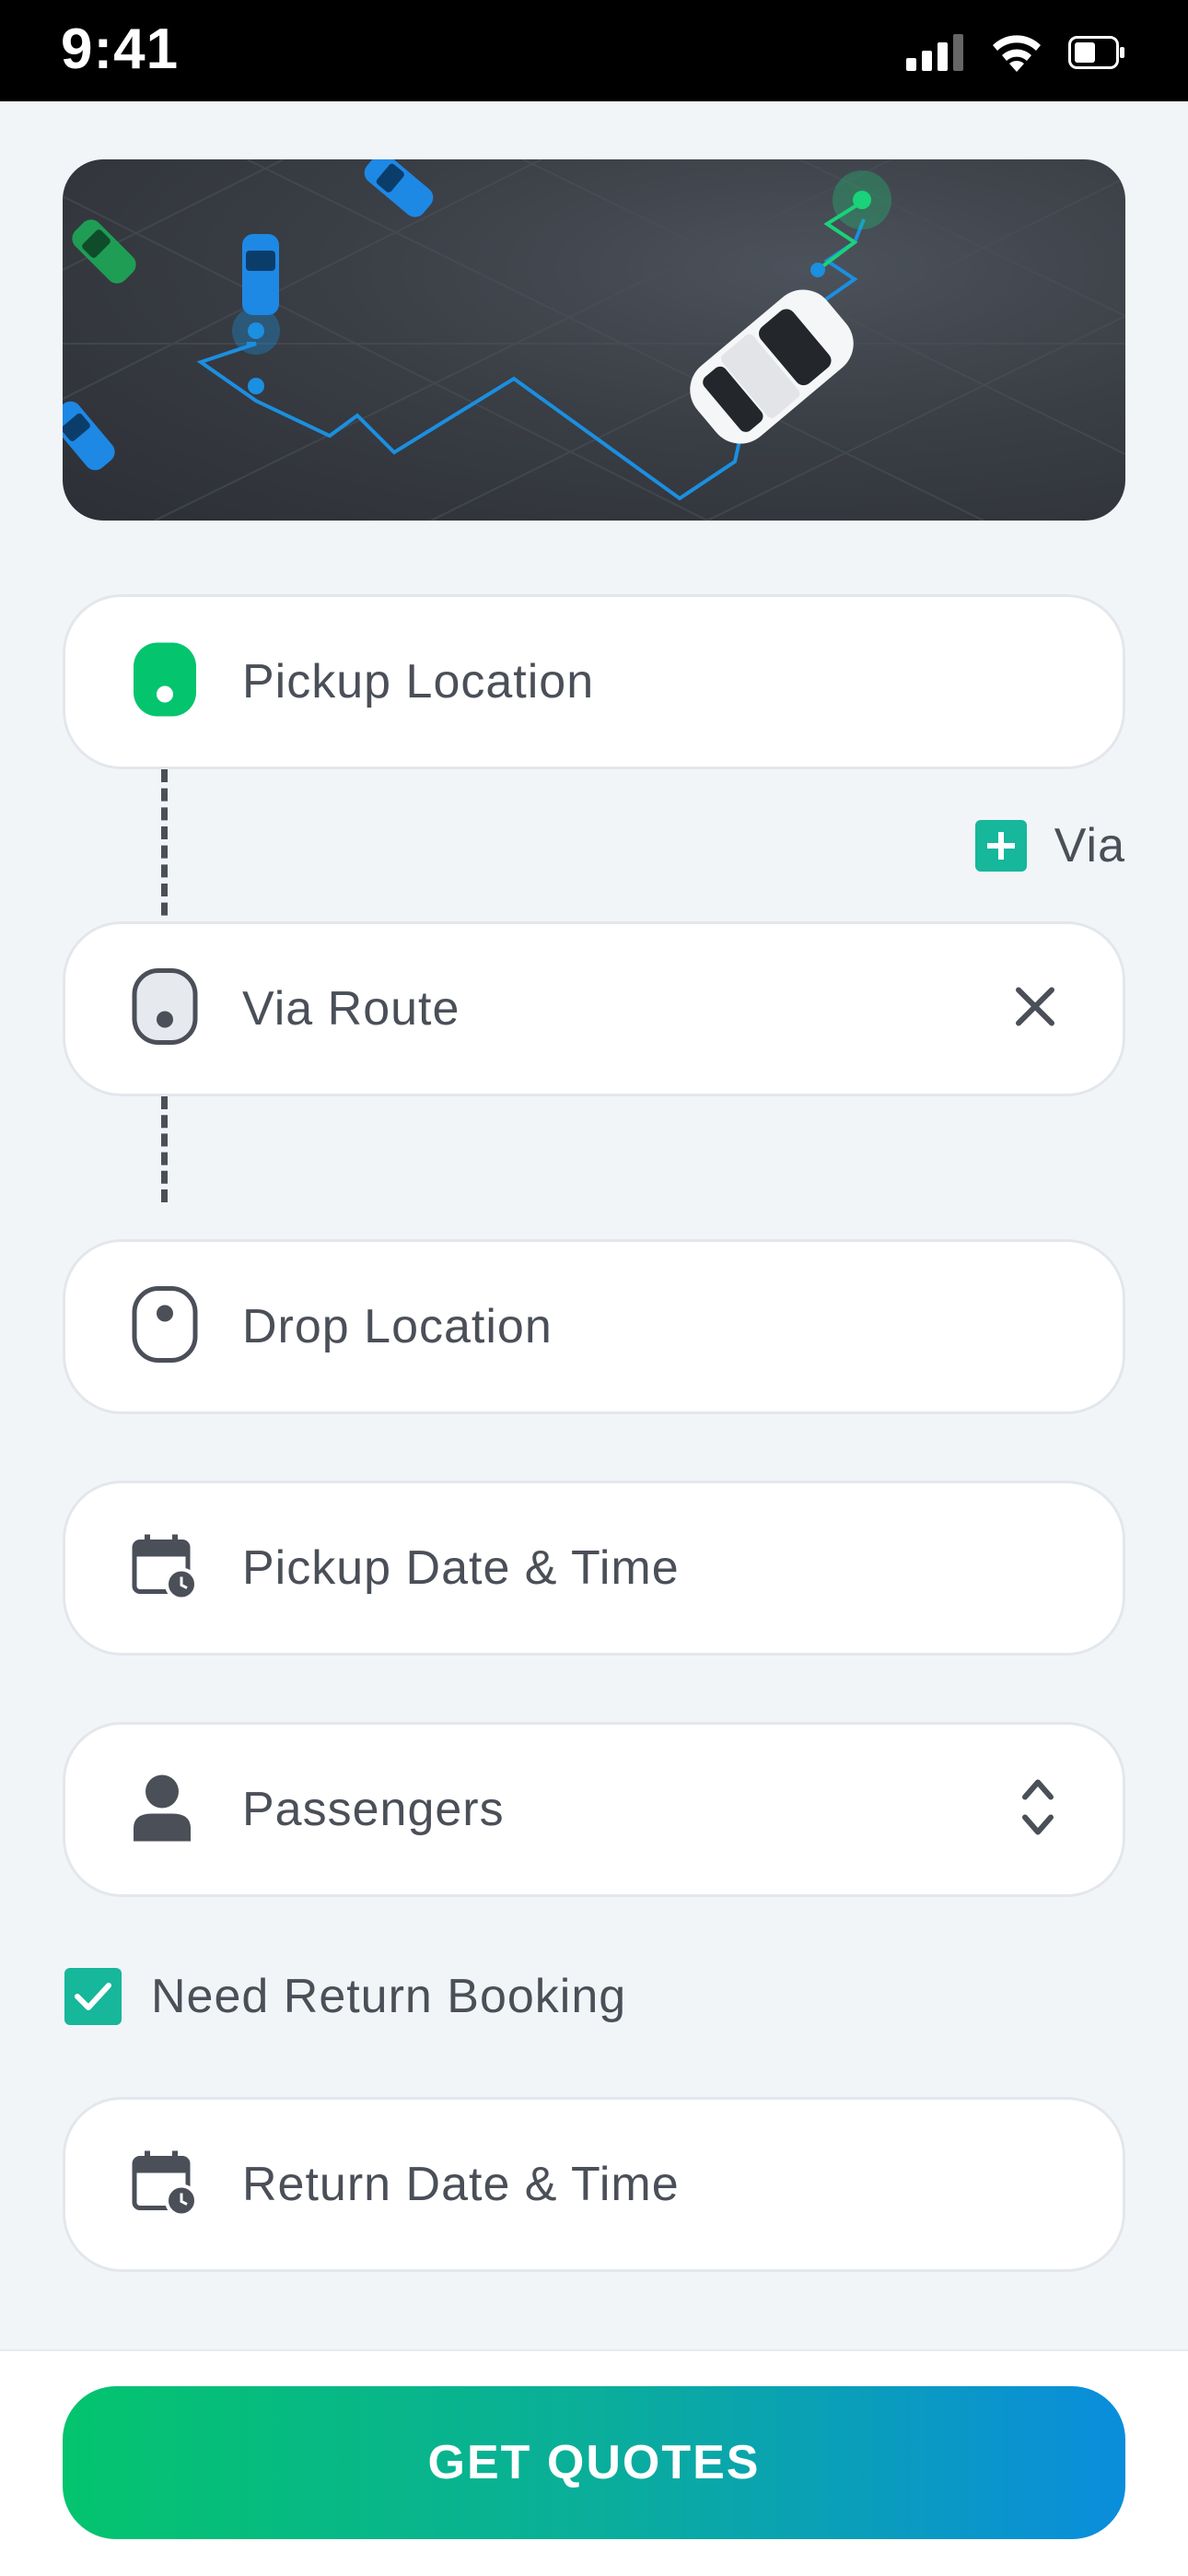  I want to click on add-via-label: Via, so click(1089, 845).